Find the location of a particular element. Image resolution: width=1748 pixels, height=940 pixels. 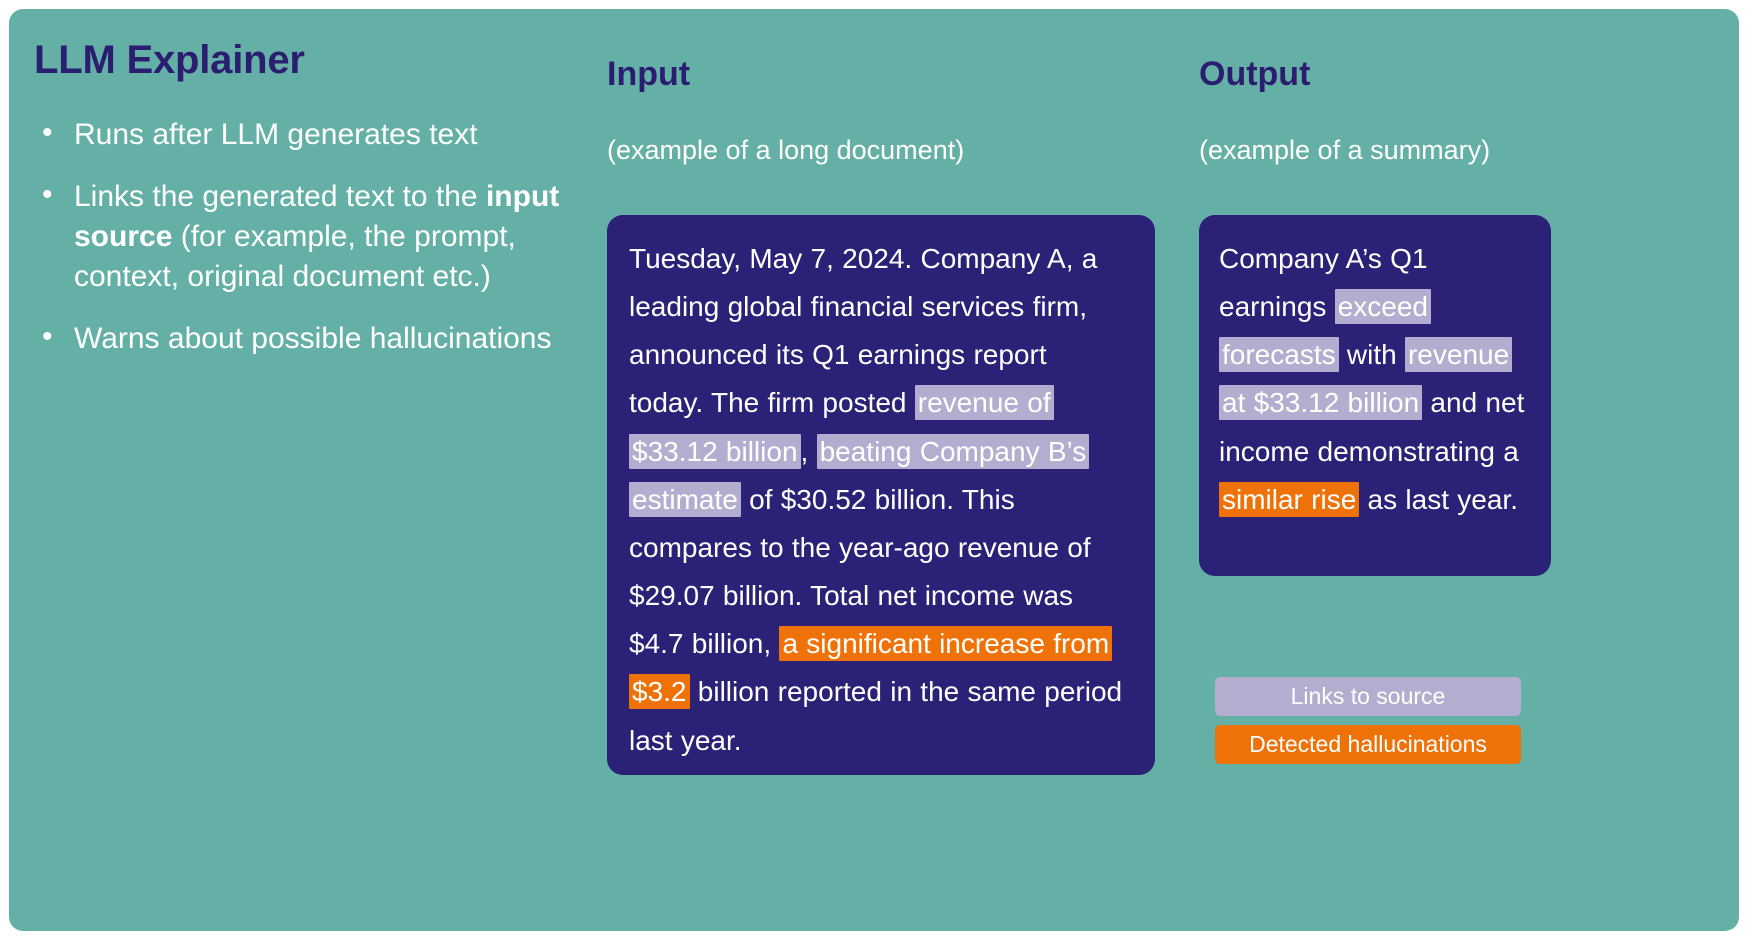

list-item: Warns about possible hallucinations is located at coordinates (311, 338).